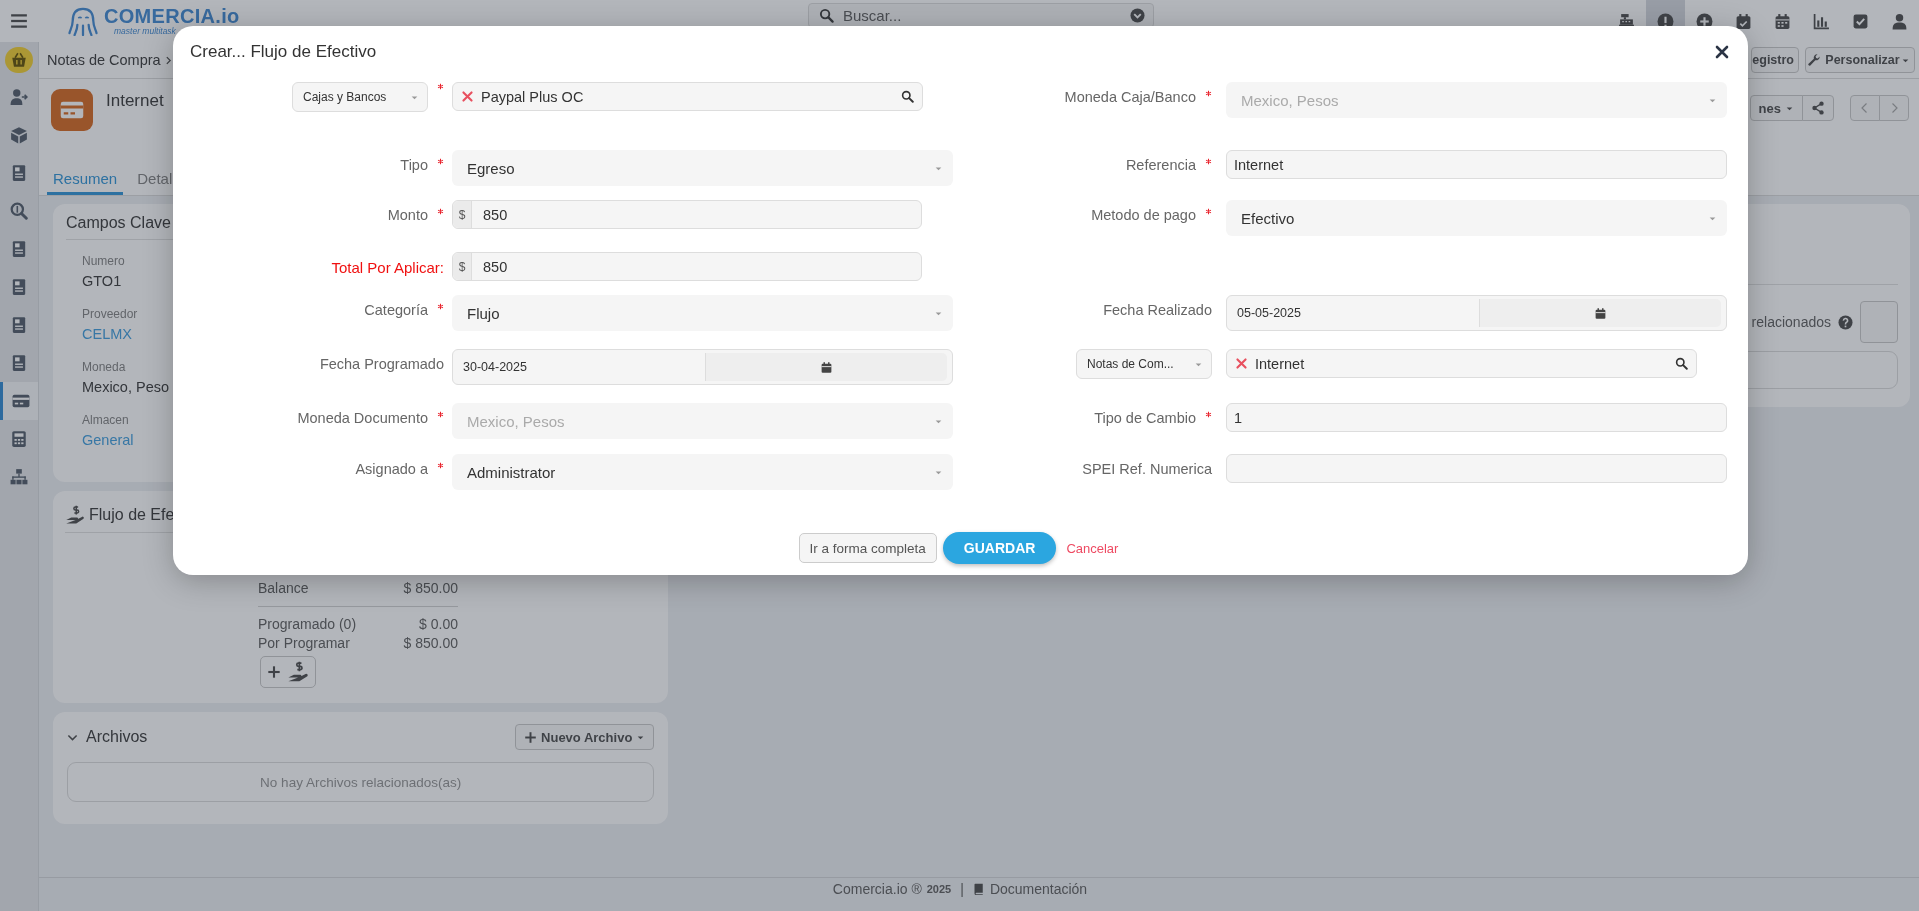  Describe the element at coordinates (1860, 60) in the screenshot. I see `customize-button: Personalizar` at that location.